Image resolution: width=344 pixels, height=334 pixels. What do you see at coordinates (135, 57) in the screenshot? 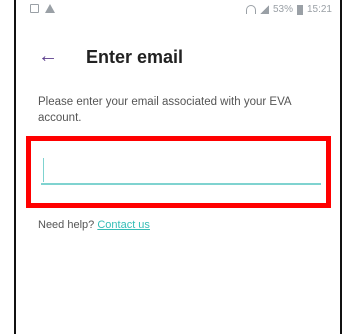
I see `page-title: Enter email` at bounding box center [135, 57].